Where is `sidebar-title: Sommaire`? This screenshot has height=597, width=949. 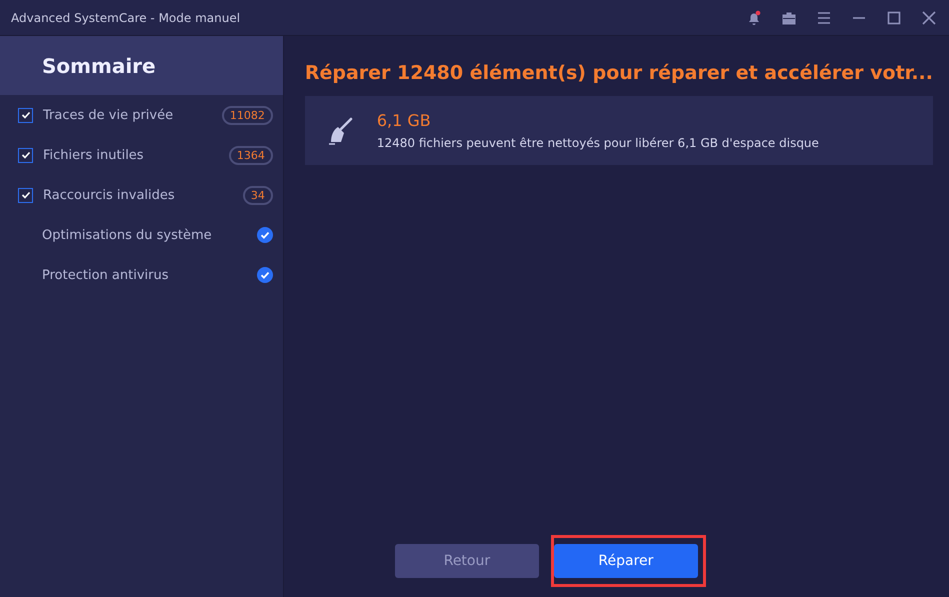 sidebar-title: Sommaire is located at coordinates (99, 66).